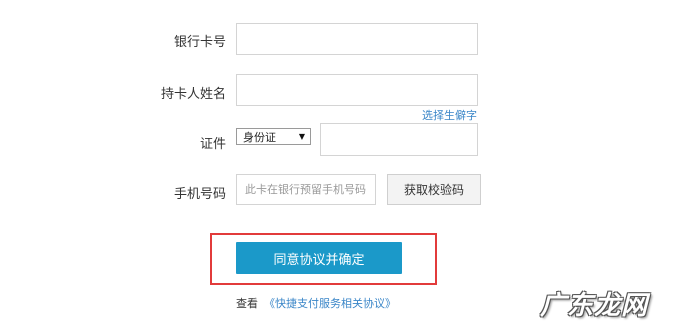 This screenshot has width=673, height=328. What do you see at coordinates (449, 115) in the screenshot?
I see `rare-char-link: 选择生僻字` at bounding box center [449, 115].